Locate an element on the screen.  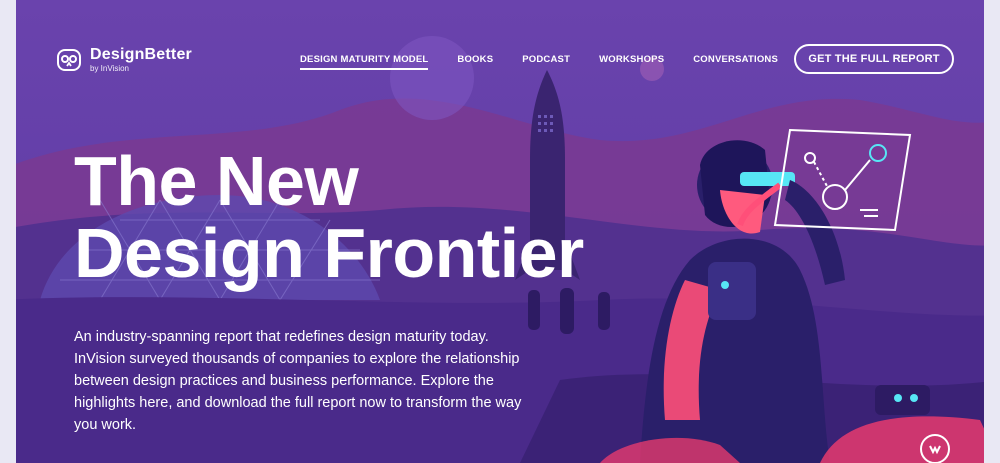
brand-logo: DesignBetter by InVision is located at coordinates (124, 60).